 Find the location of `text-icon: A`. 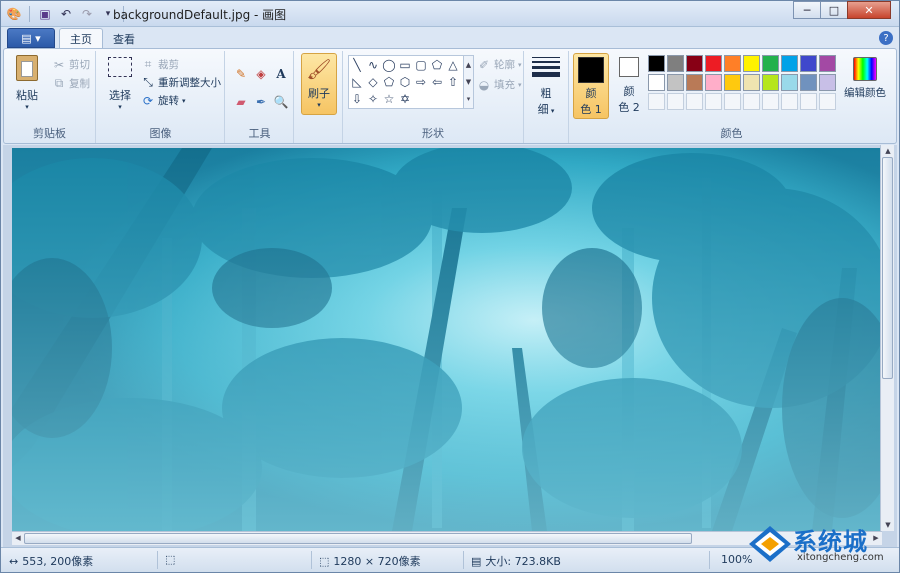

text-icon: A is located at coordinates (281, 74).